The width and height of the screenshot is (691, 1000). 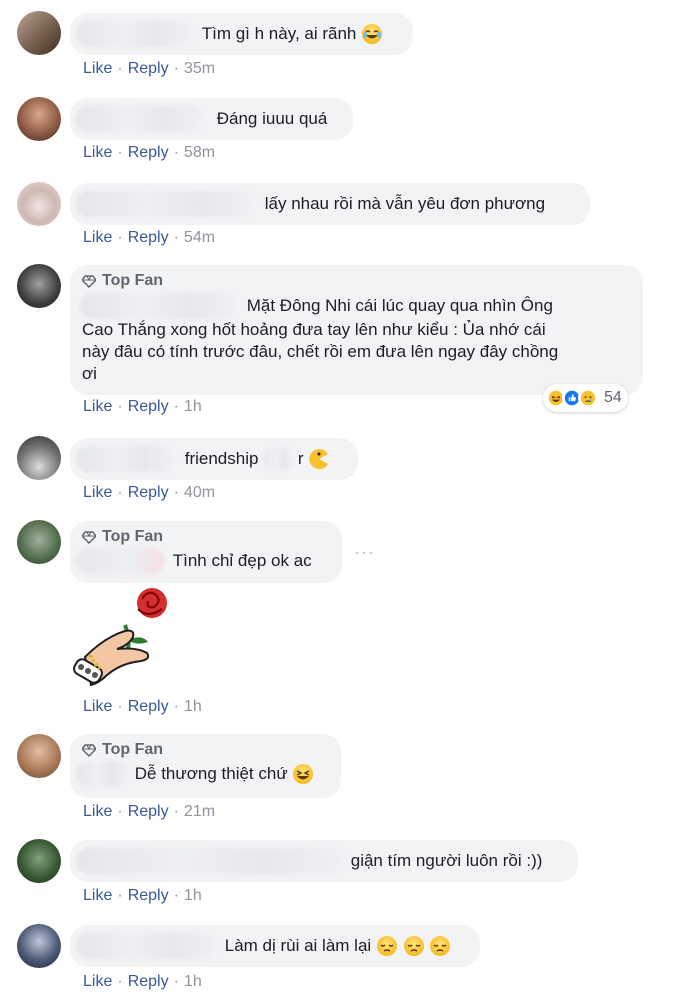 I want to click on comment-actions: Like · Reply · 21m, so click(x=149, y=812).